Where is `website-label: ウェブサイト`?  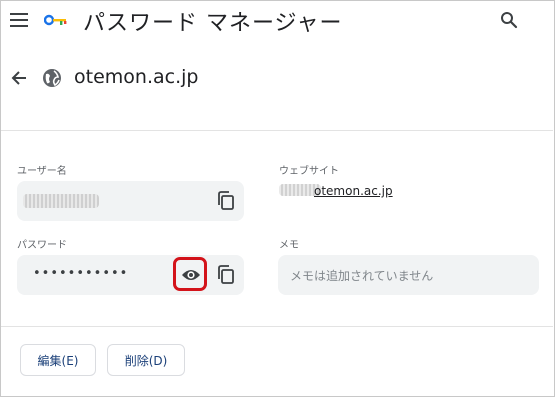 website-label: ウェブサイト is located at coordinates (309, 171).